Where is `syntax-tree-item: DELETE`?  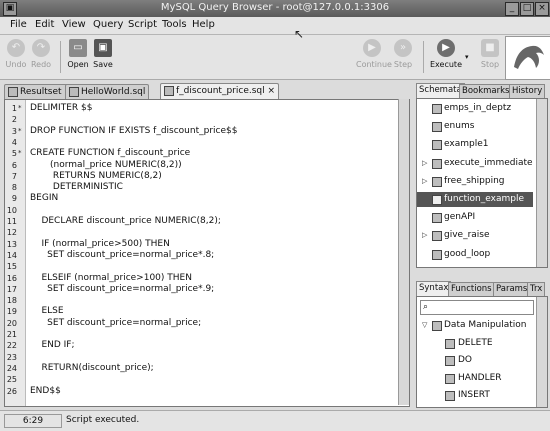
syntax-tree-item: DELETE is located at coordinates (475, 343).